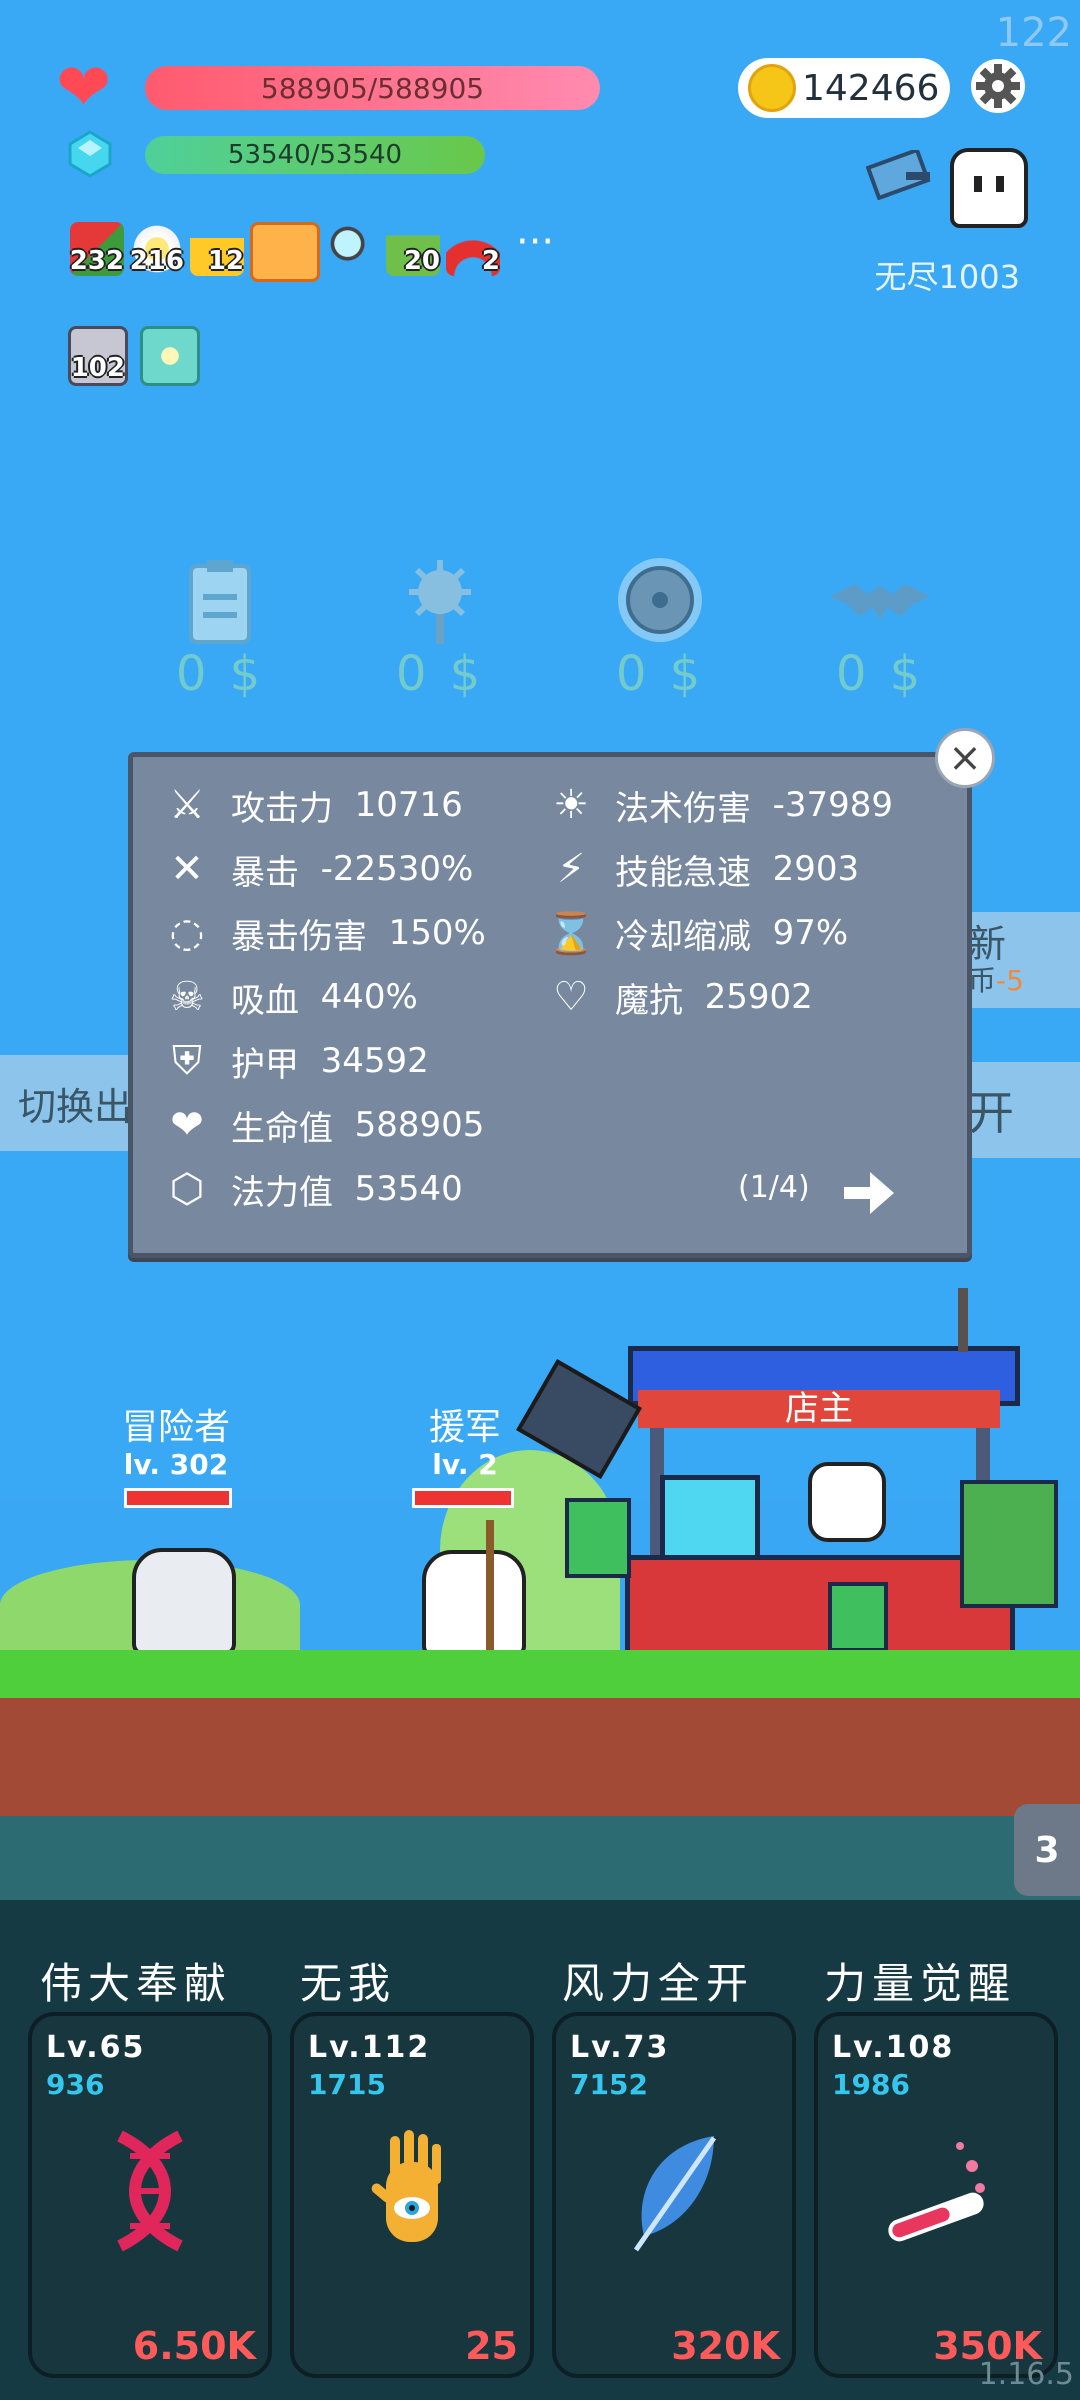  I want to click on skill-value: 1986, so click(871, 2084).